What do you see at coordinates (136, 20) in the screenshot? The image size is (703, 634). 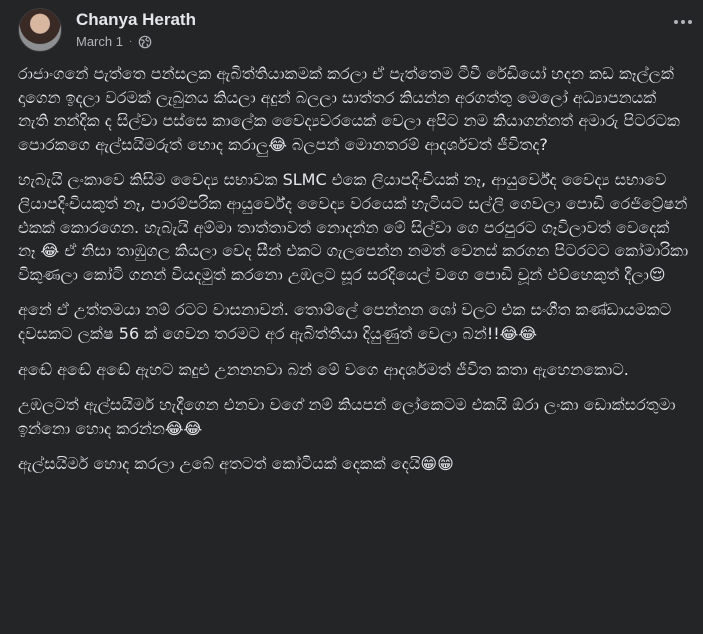 I see `author-name: Chanya Herath` at bounding box center [136, 20].